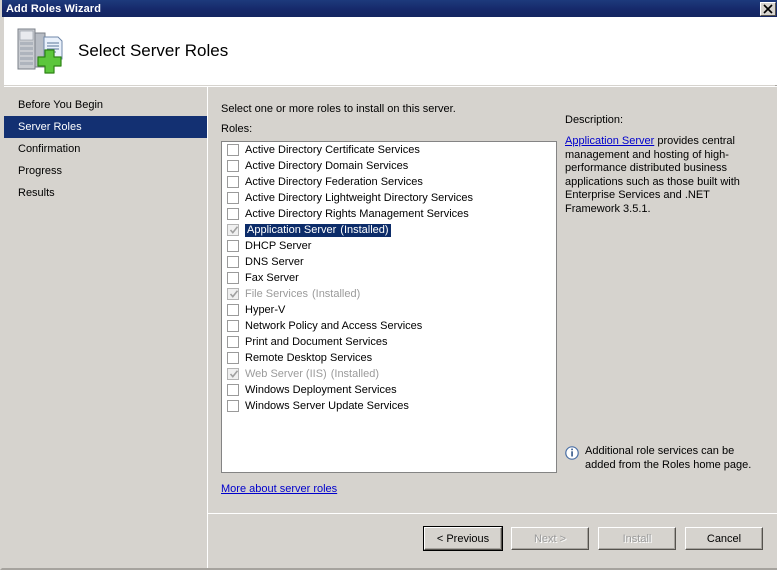  I want to click on role-label: DHCP Server, so click(278, 245).